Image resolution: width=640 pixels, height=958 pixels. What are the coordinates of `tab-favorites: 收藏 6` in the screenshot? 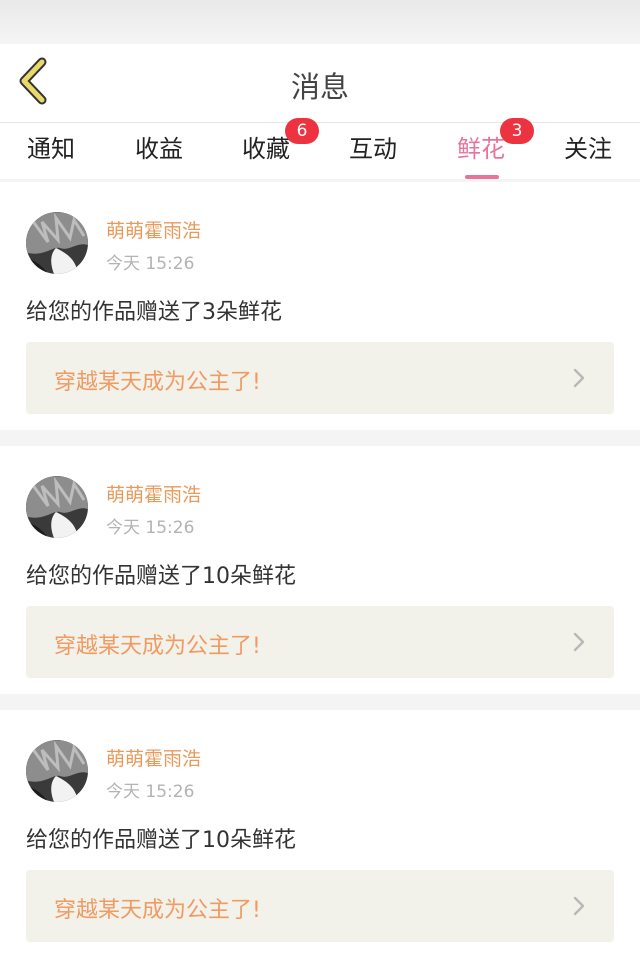 It's located at (267, 146).